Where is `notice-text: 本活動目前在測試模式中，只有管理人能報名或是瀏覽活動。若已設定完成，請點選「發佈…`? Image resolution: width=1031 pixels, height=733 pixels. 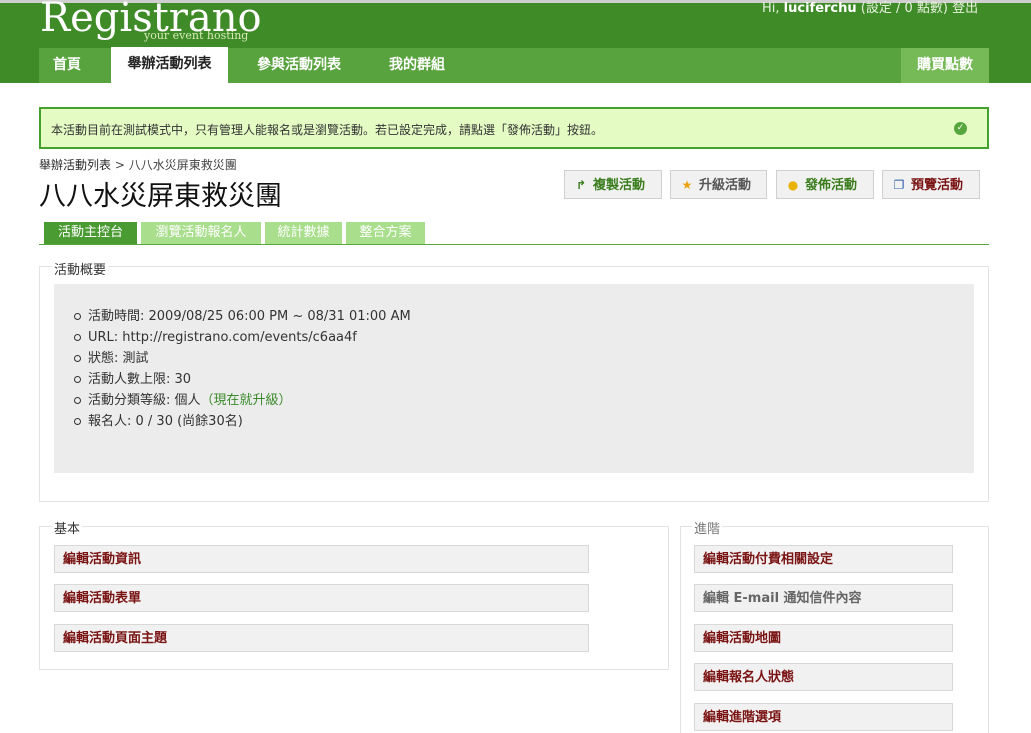 notice-text: 本活動目前在測試模式中，只有管理人能報名或是瀏覽活動。若已設定完成，請點選「發佈… is located at coordinates (327, 130).